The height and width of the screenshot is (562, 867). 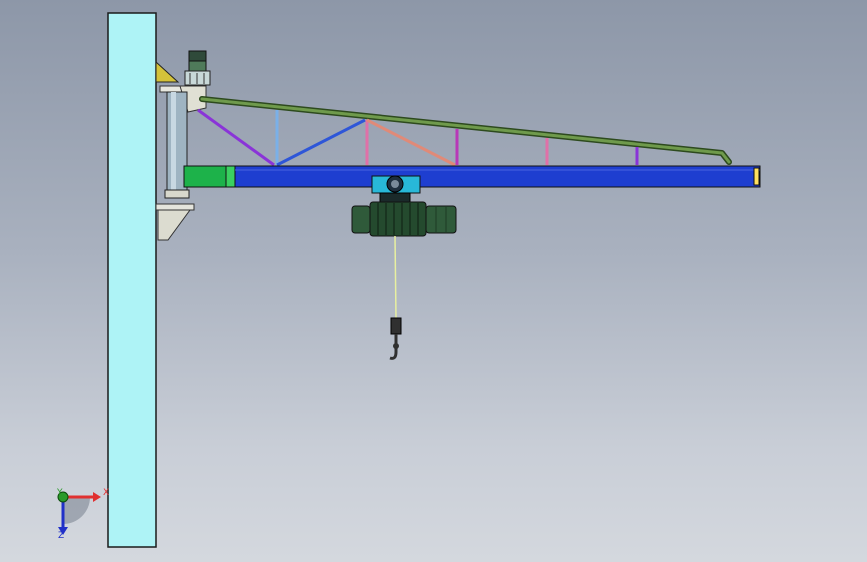 I want to click on triad-x-label: X, so click(x=106, y=493).